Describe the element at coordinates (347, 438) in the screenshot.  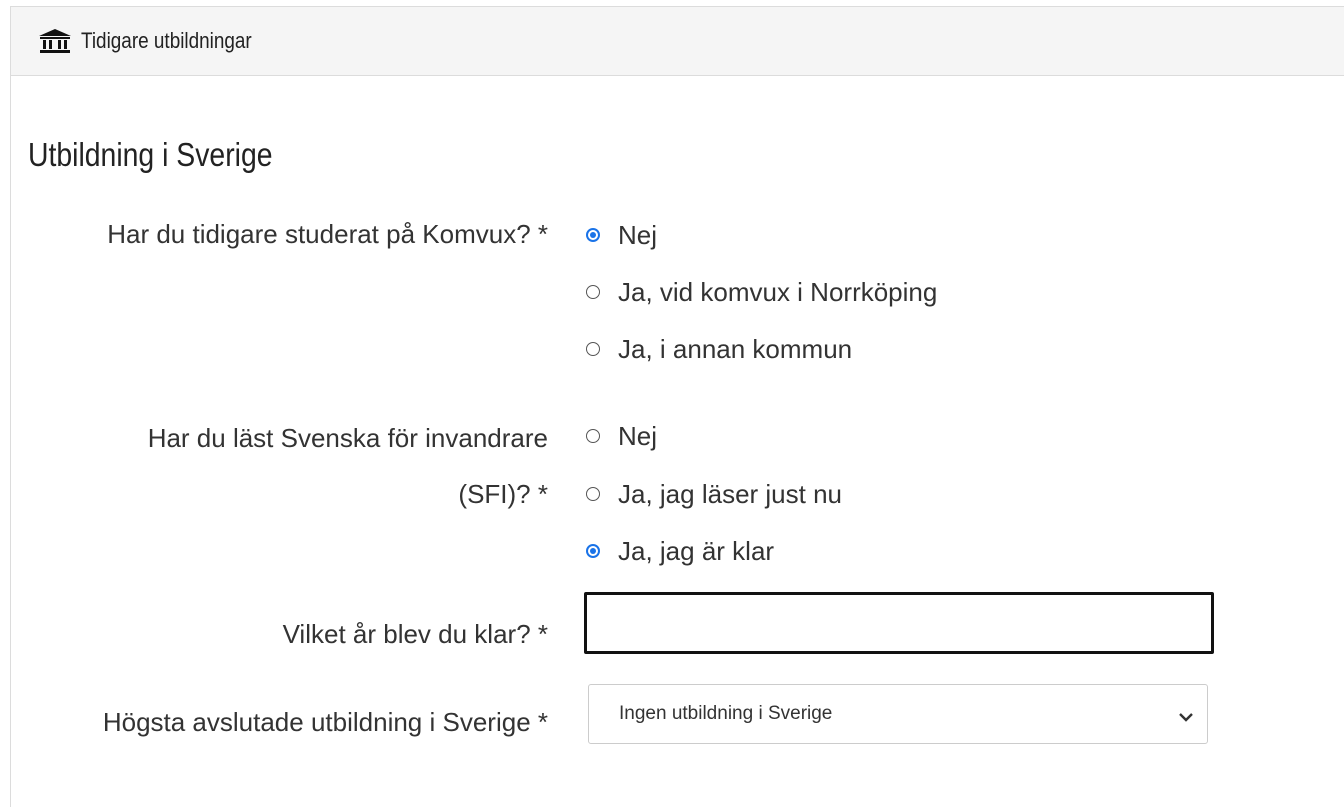
I see `sfi-label-line1: Har du läst Svenska för invandrare` at that location.